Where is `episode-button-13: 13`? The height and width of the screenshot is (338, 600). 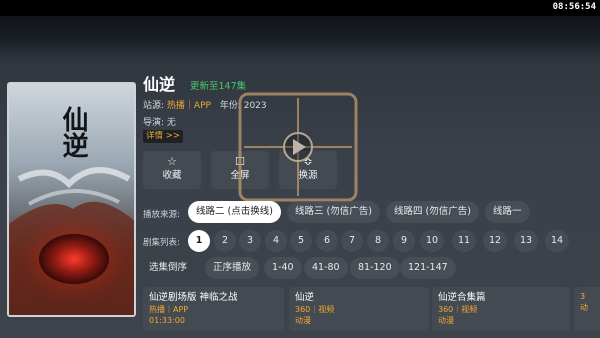
episode-button-13: 13 is located at coordinates (526, 241).